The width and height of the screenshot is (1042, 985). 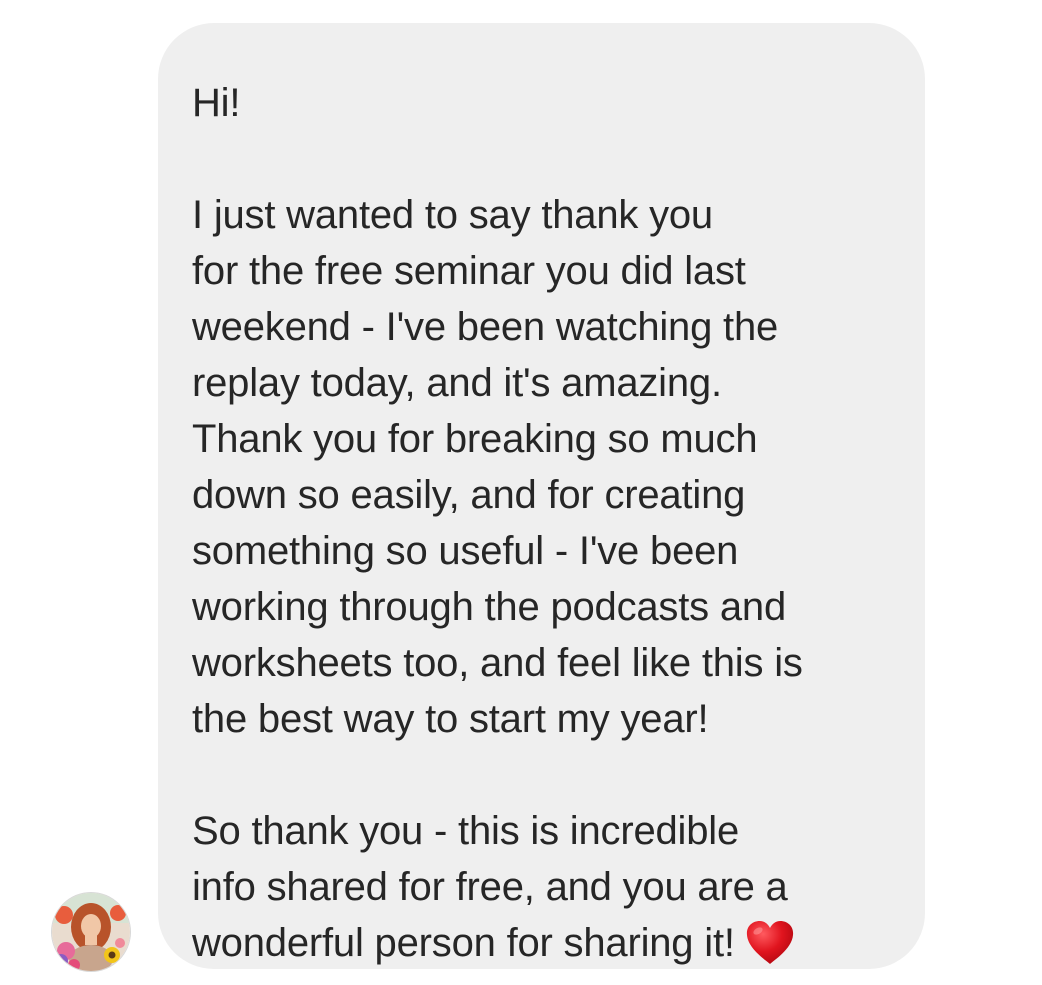 What do you see at coordinates (452, 215) in the screenshot?
I see `message-line: I just wanted to say thank you` at bounding box center [452, 215].